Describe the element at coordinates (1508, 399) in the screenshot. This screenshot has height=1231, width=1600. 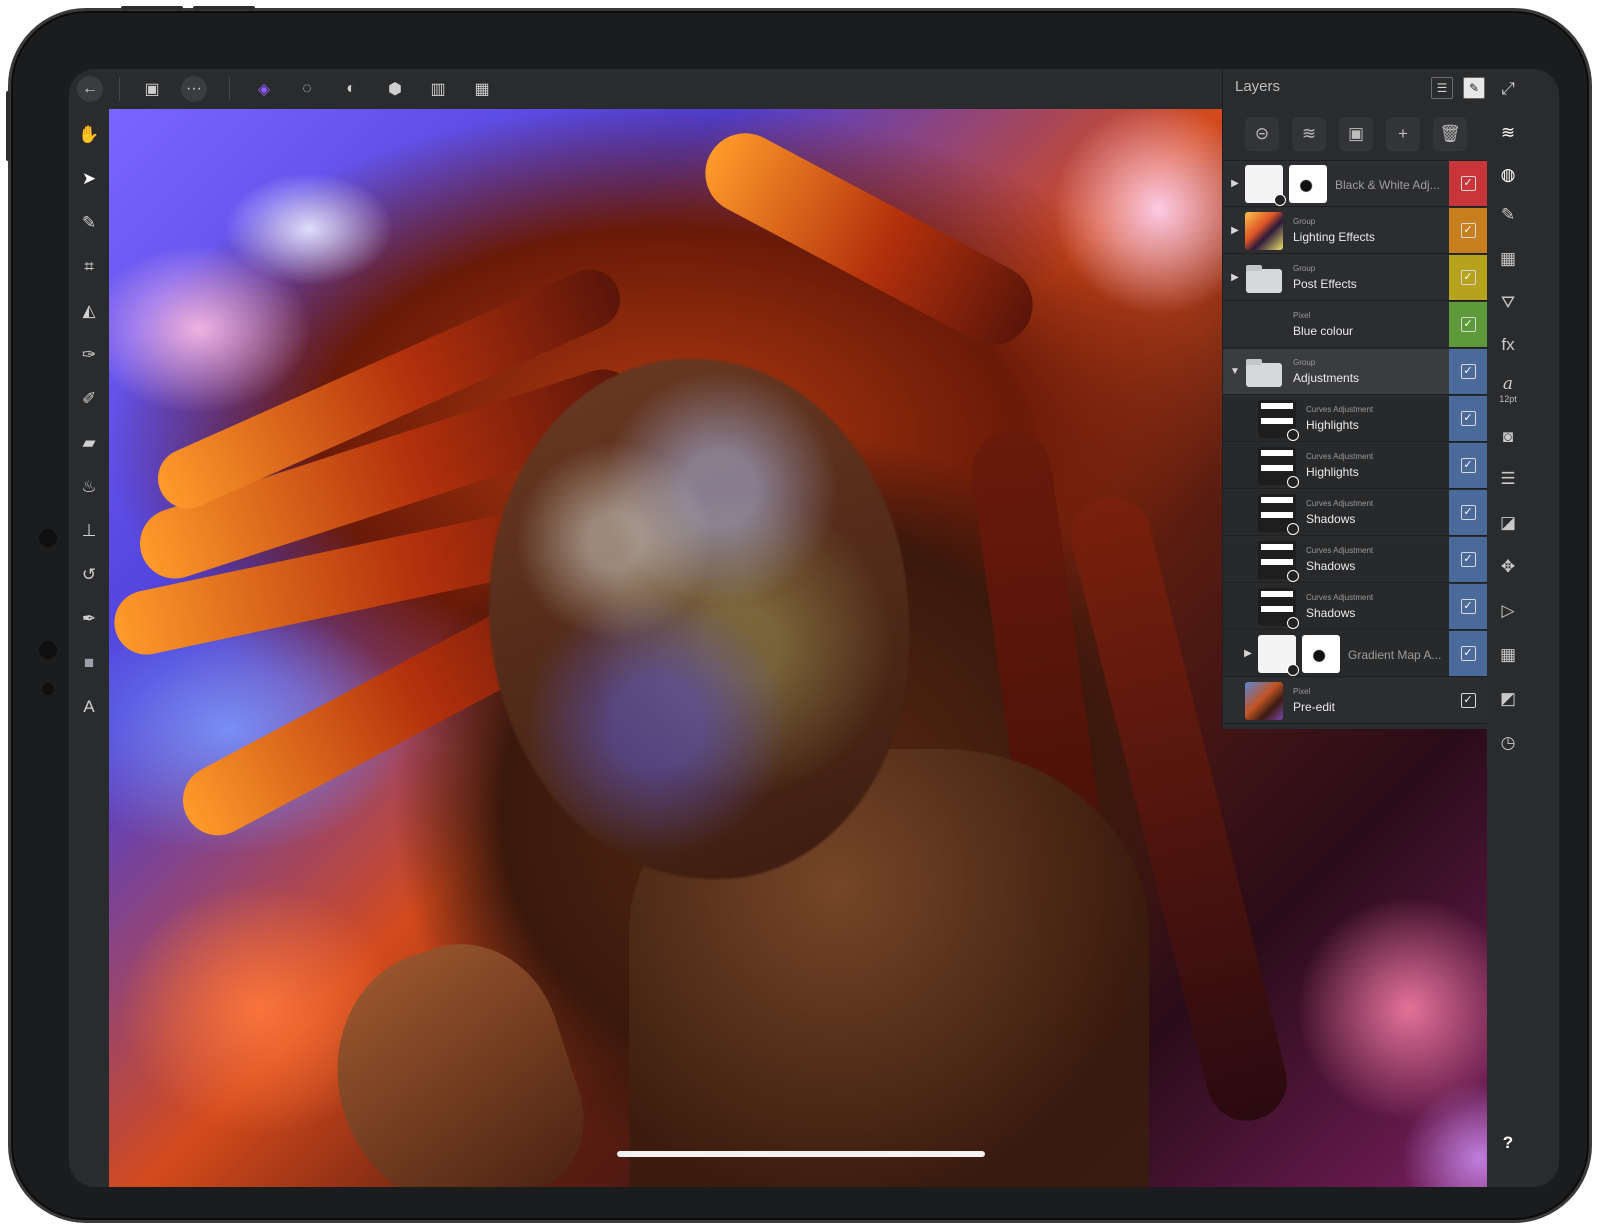
I see `font-size-label: 12pt` at that location.